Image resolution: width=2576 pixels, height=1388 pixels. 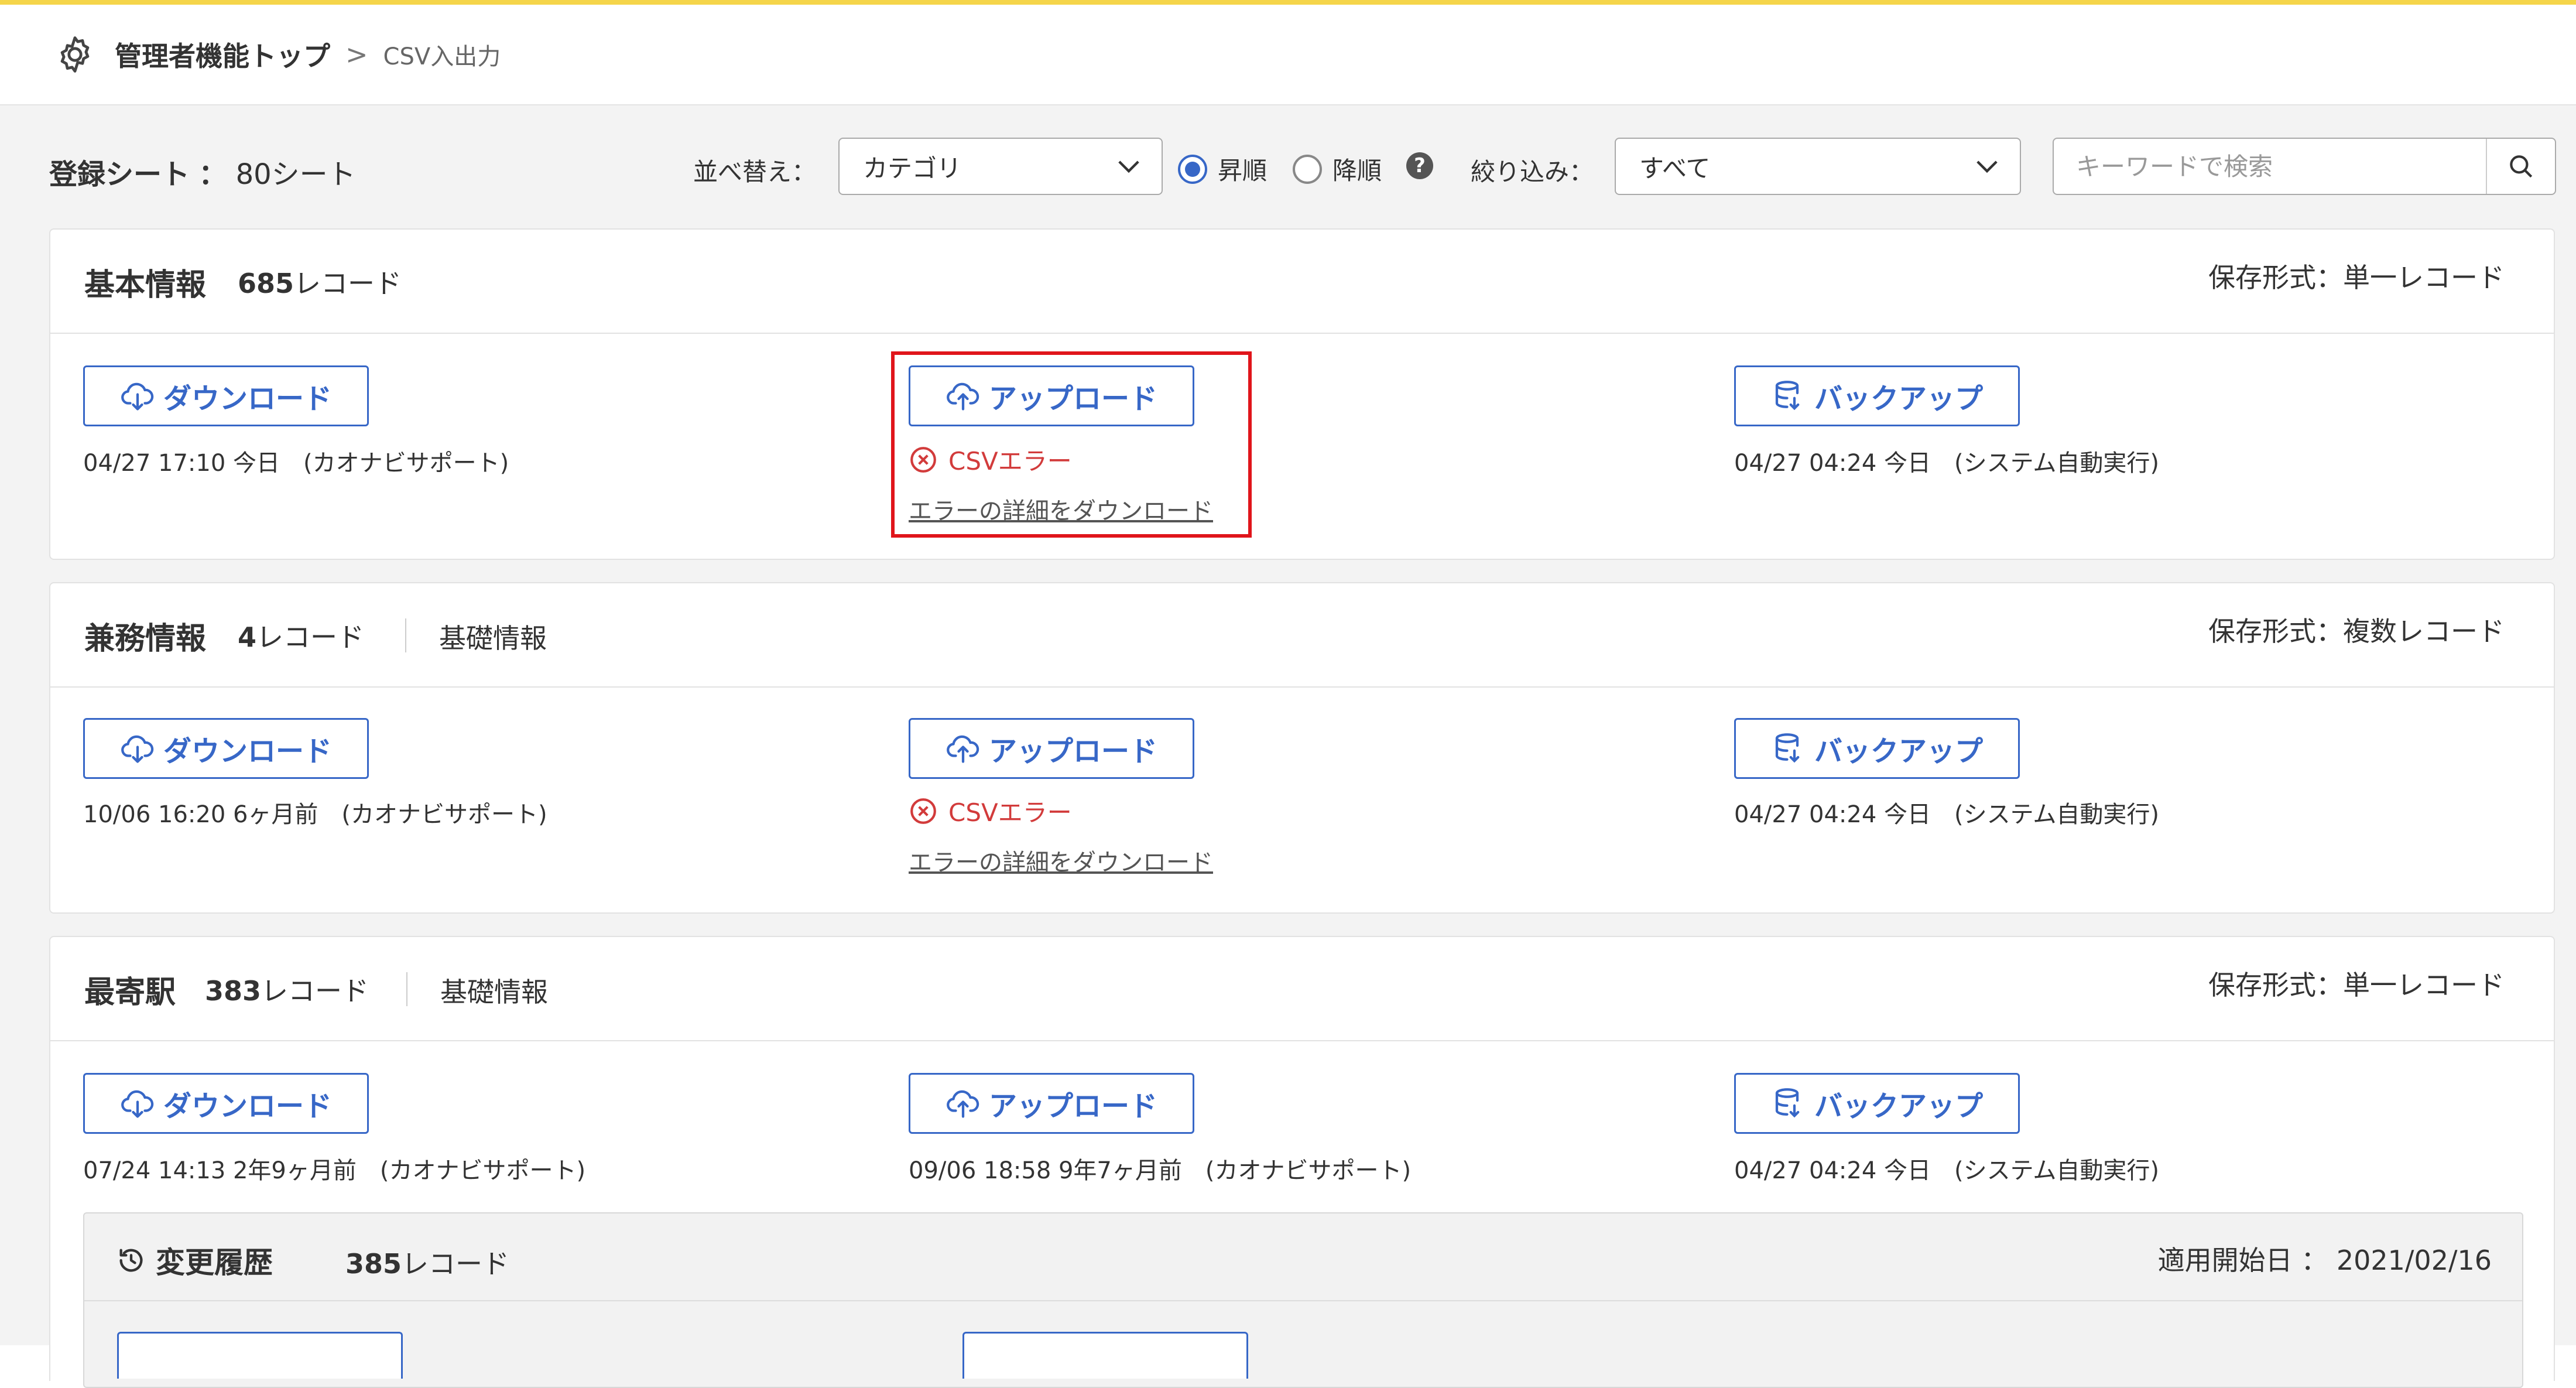 I want to click on filter-label: 絞り込み：, so click(x=1532, y=172).